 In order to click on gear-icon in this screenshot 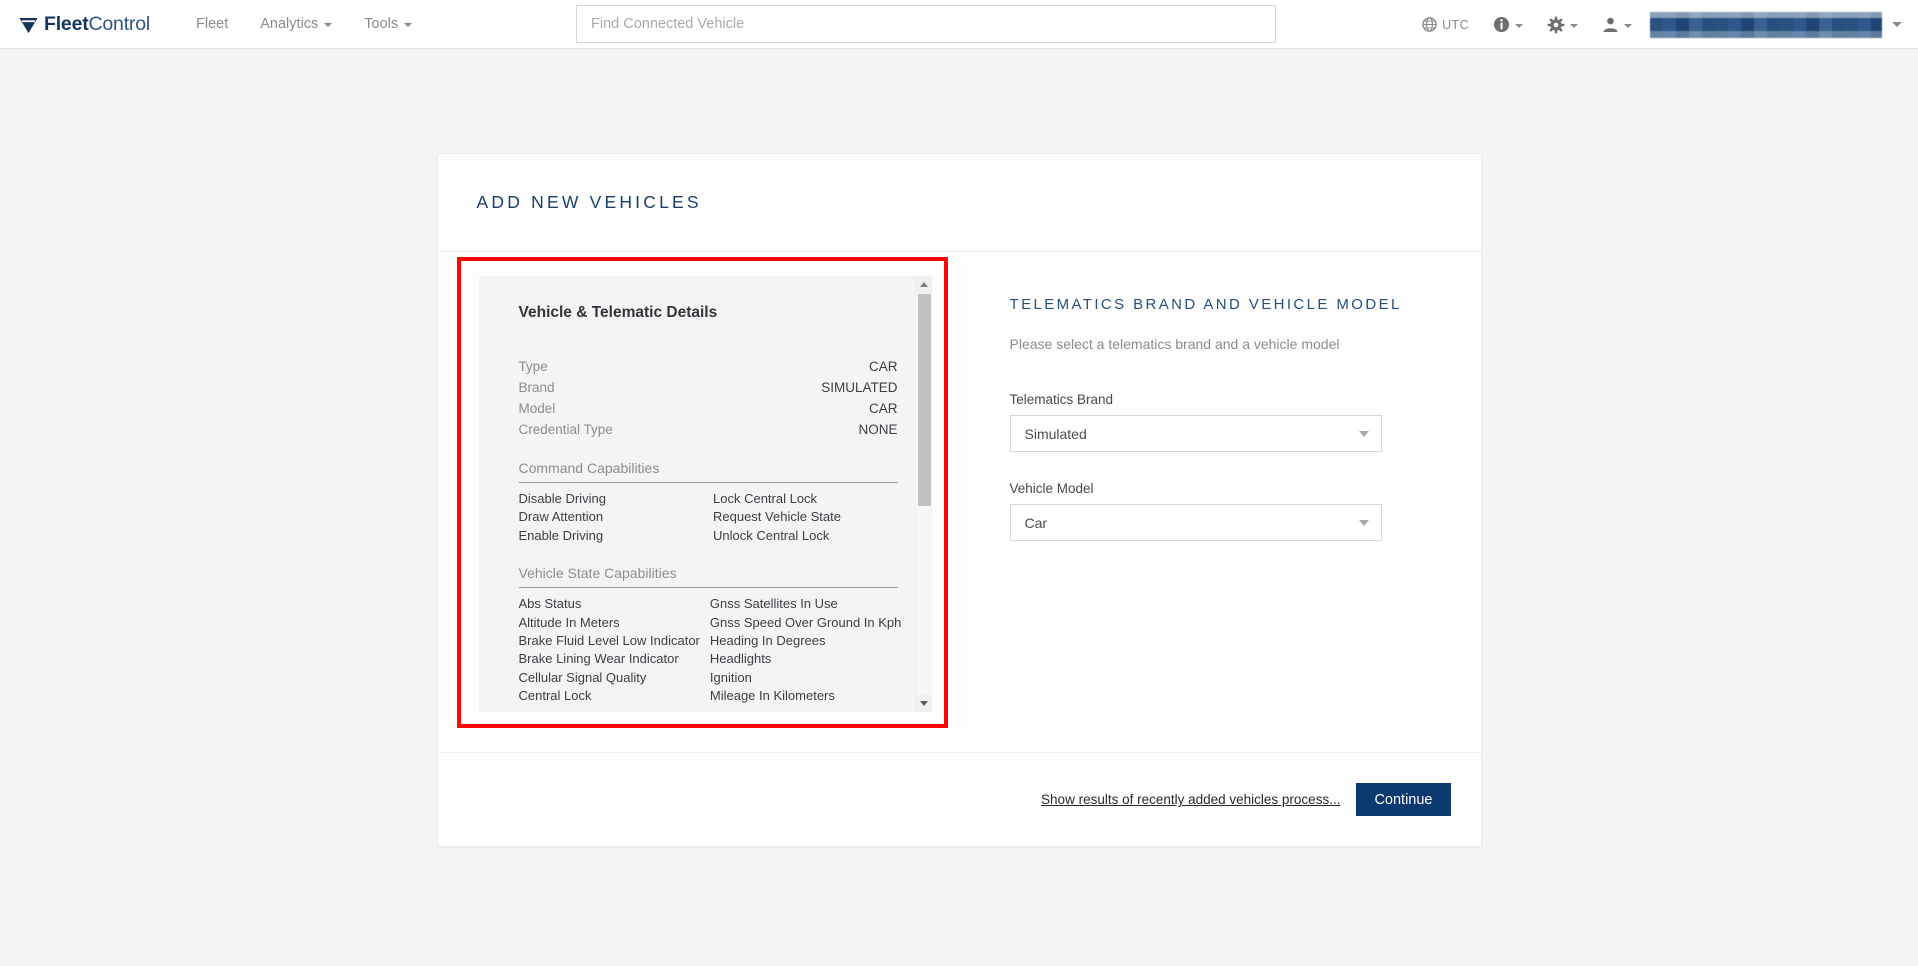, I will do `click(1556, 24)`.